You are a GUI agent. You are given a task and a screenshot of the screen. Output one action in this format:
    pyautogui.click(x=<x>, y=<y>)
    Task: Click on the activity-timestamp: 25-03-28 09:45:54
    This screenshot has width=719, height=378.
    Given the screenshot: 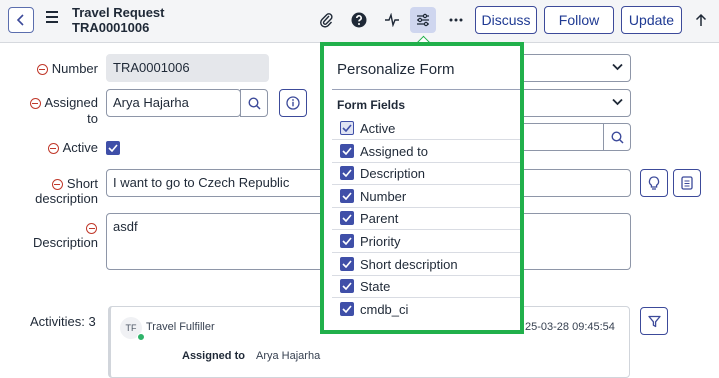 What is the action you would take?
    pyautogui.click(x=570, y=327)
    